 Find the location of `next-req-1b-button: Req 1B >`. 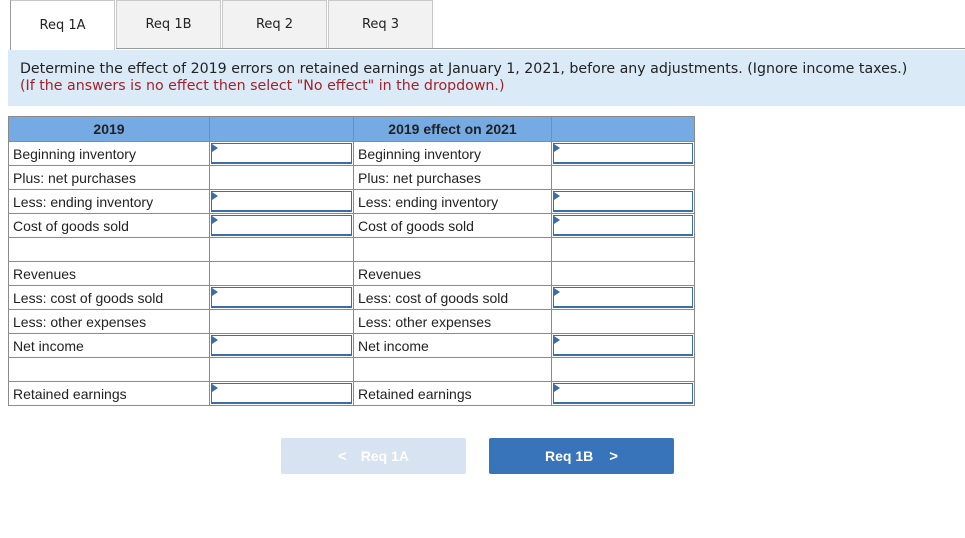

next-req-1b-button: Req 1B > is located at coordinates (581, 456).